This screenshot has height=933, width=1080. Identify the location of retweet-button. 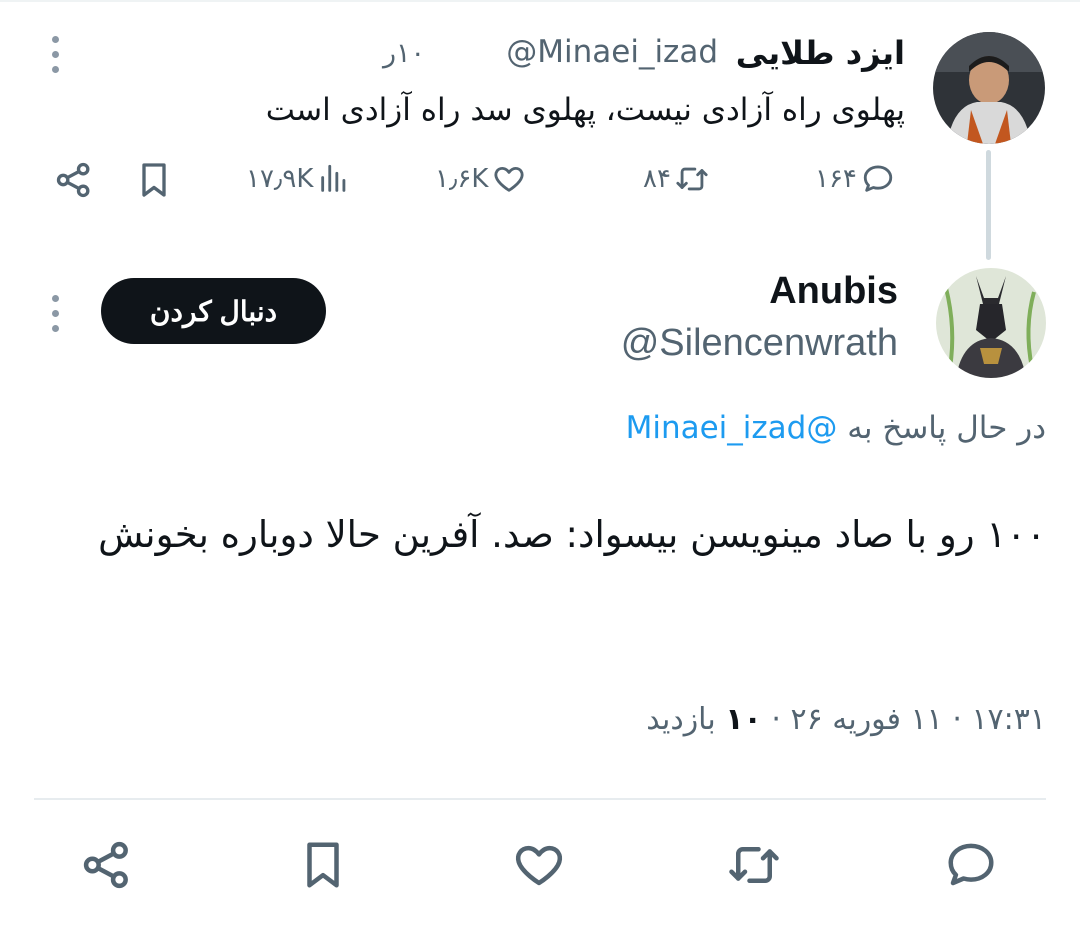
(754, 867).